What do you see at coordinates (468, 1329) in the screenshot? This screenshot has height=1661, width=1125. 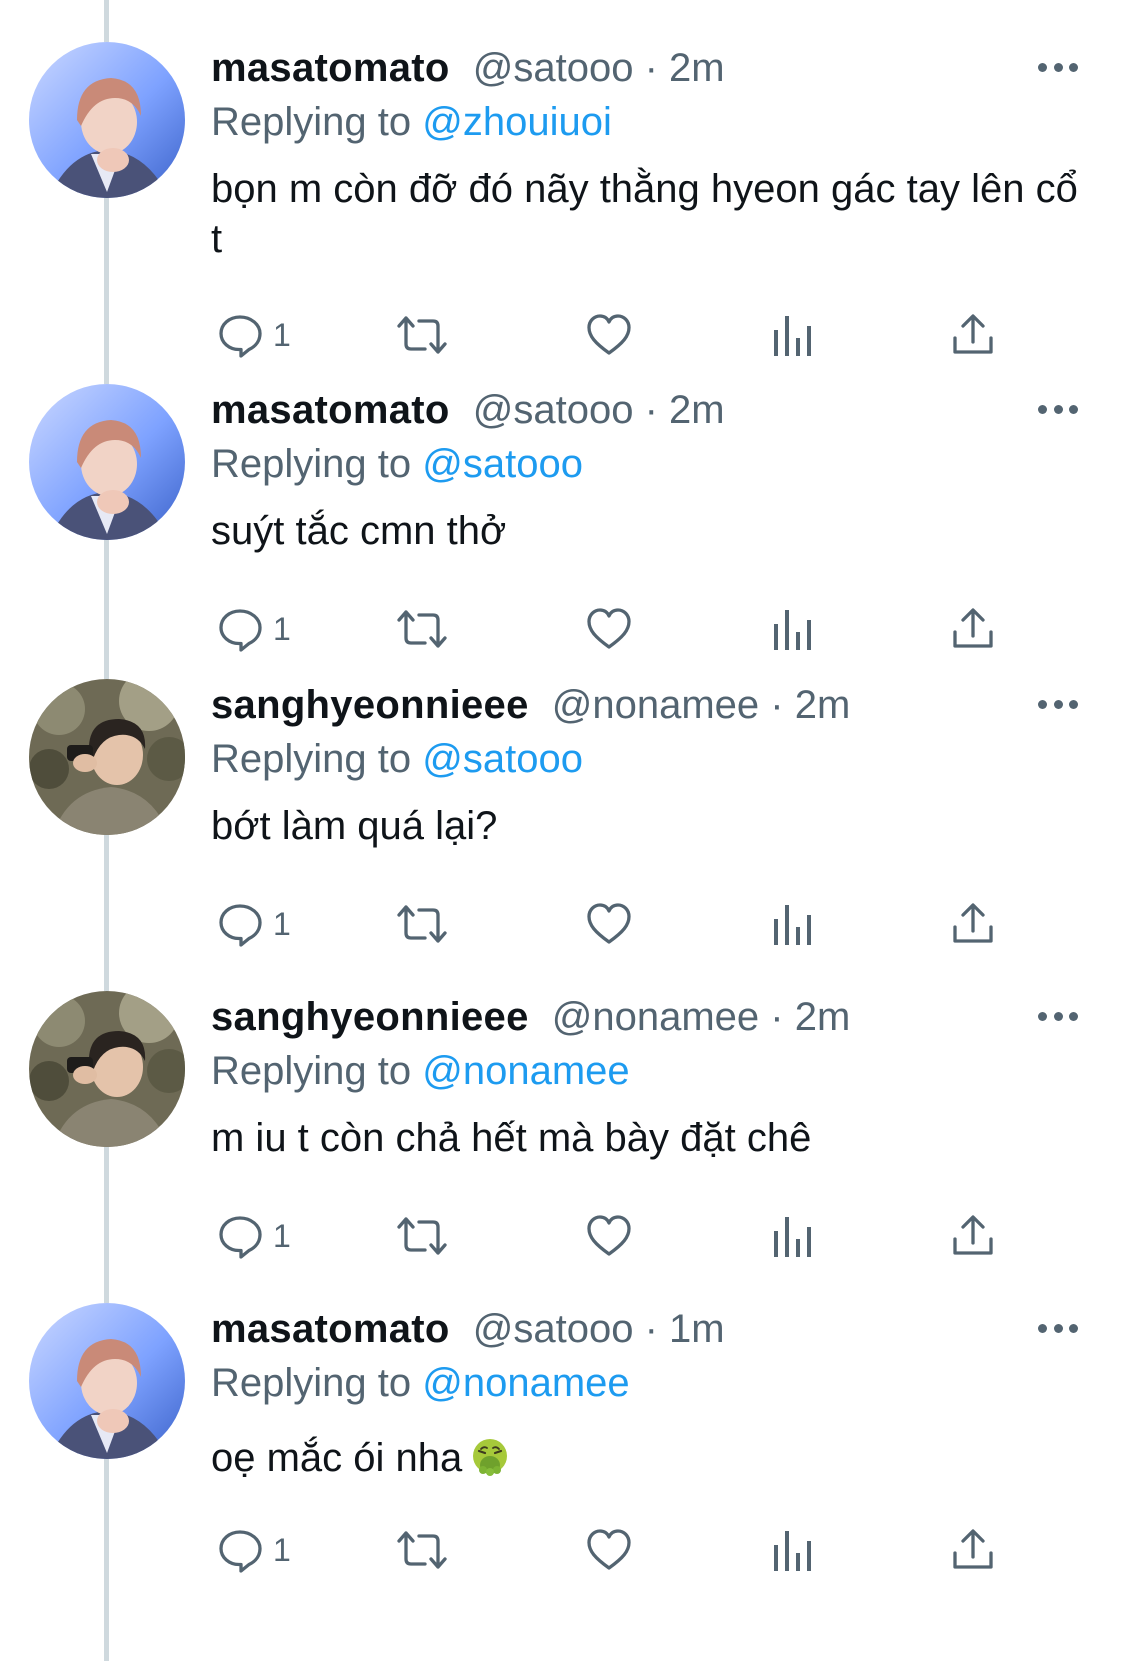 I see `tweet-header: masatomato @satooo · 1m` at bounding box center [468, 1329].